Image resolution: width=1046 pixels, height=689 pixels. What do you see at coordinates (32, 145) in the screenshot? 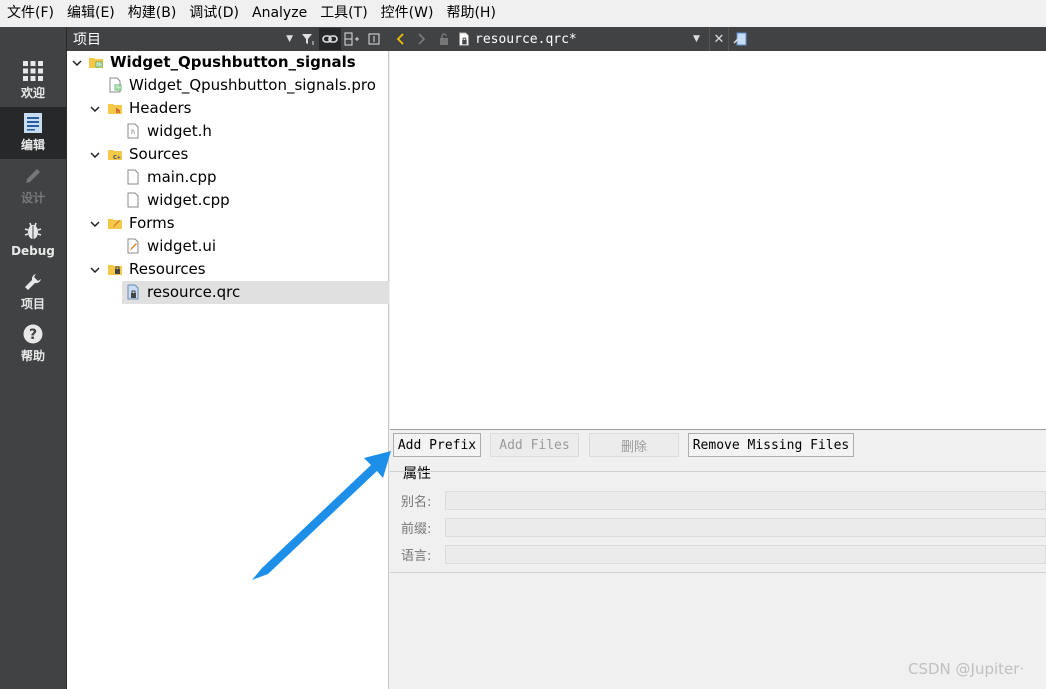
I see `mode-label: 编辑` at bounding box center [32, 145].